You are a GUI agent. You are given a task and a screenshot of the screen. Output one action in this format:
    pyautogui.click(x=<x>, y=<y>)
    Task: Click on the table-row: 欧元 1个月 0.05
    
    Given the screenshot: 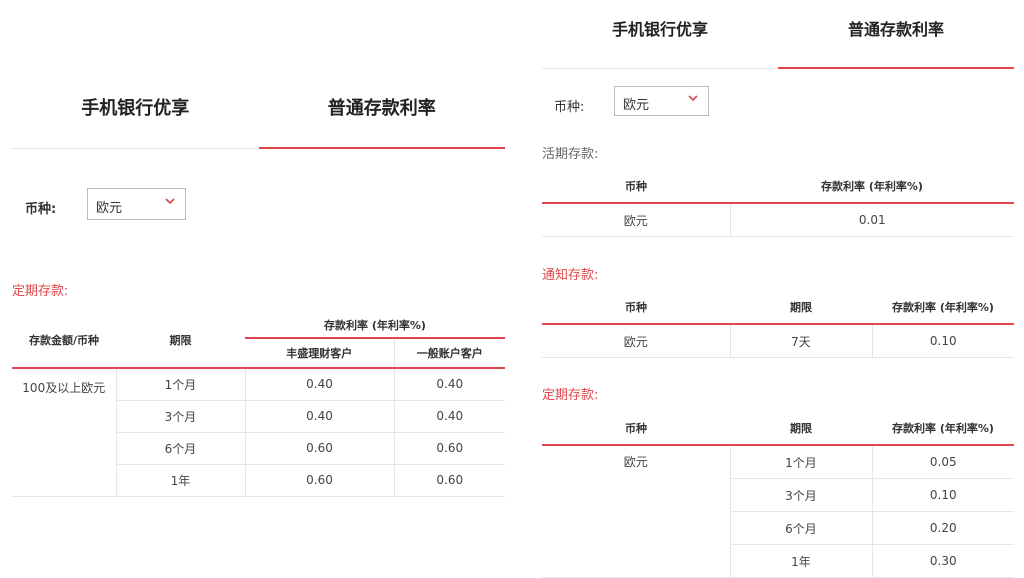 What is the action you would take?
    pyautogui.click(x=778, y=511)
    